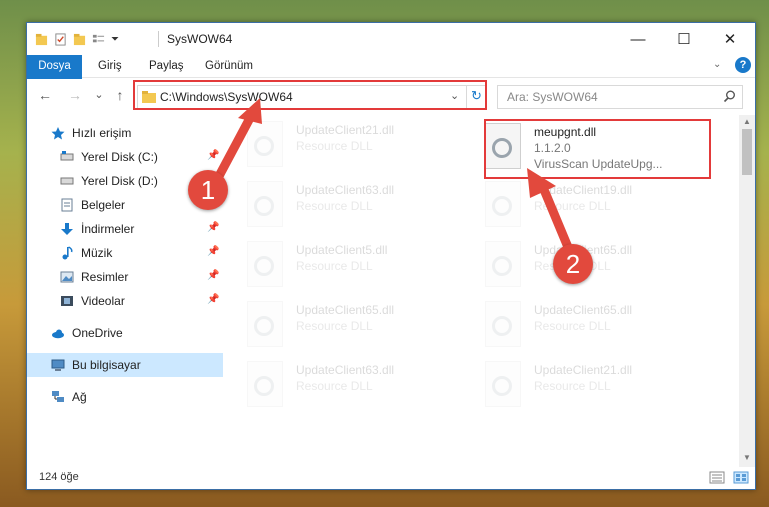 This screenshot has height=507, width=769. What do you see at coordinates (394, 177) in the screenshot?
I see `annotation-arrows` at bounding box center [394, 177].